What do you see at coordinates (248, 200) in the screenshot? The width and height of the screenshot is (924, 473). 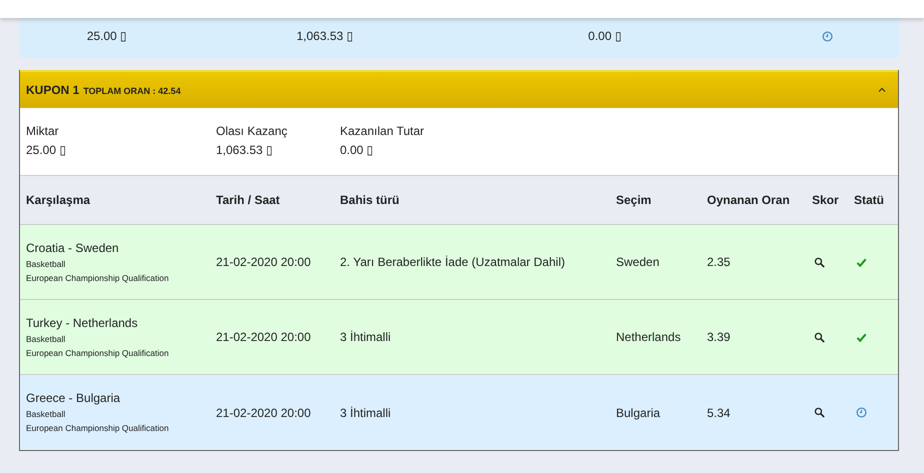 I see `column-header: Tarih / Saat` at bounding box center [248, 200].